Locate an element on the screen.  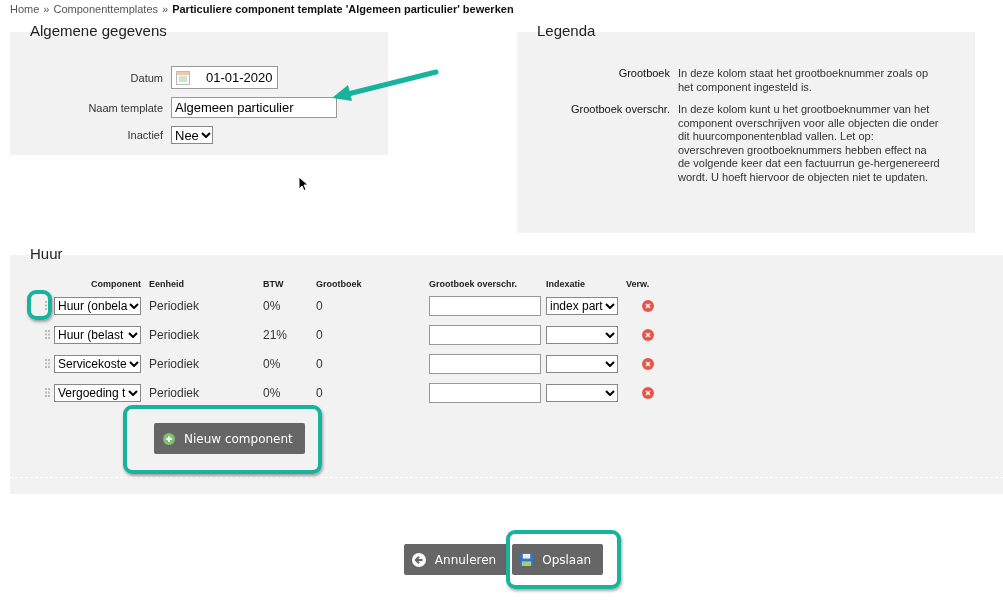
name-field: Algemeen particulier is located at coordinates (254, 107).